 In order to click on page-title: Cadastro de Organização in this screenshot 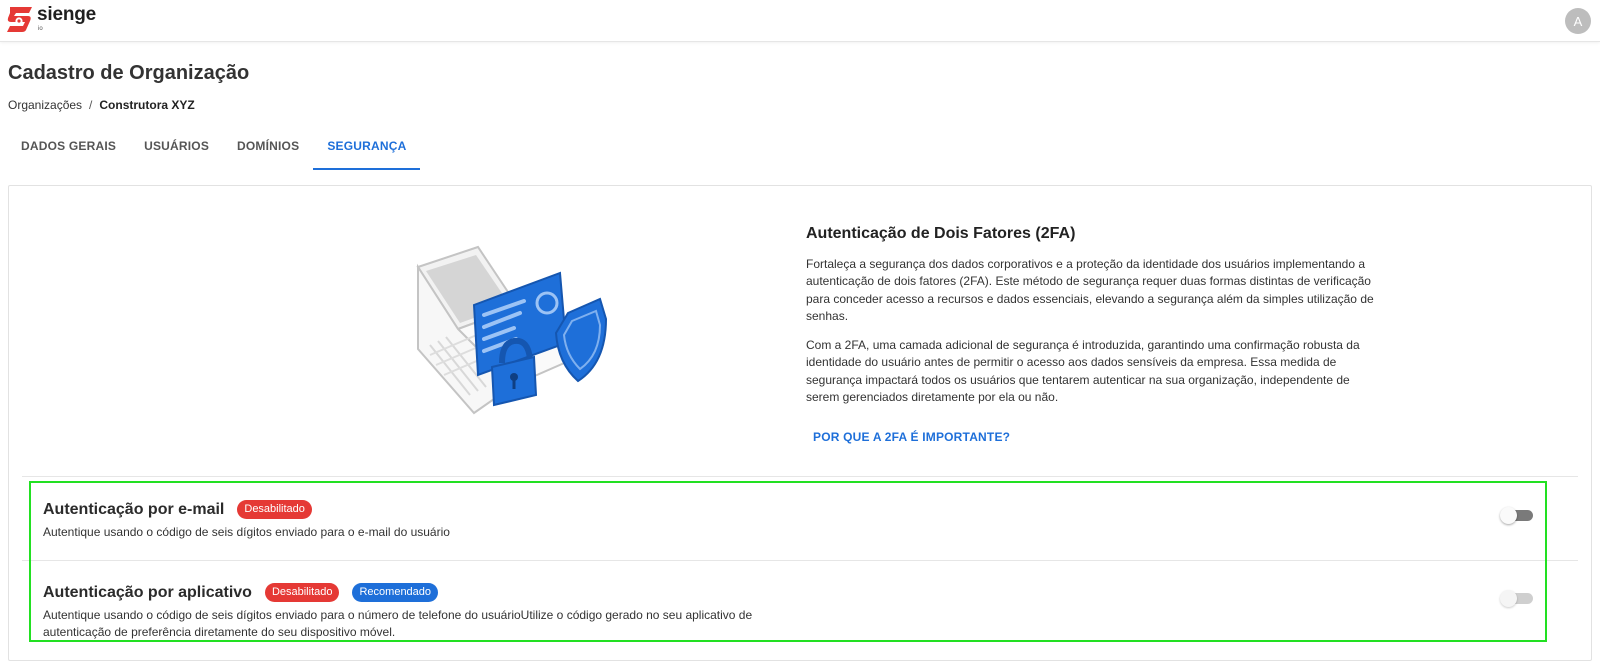, I will do `click(129, 73)`.